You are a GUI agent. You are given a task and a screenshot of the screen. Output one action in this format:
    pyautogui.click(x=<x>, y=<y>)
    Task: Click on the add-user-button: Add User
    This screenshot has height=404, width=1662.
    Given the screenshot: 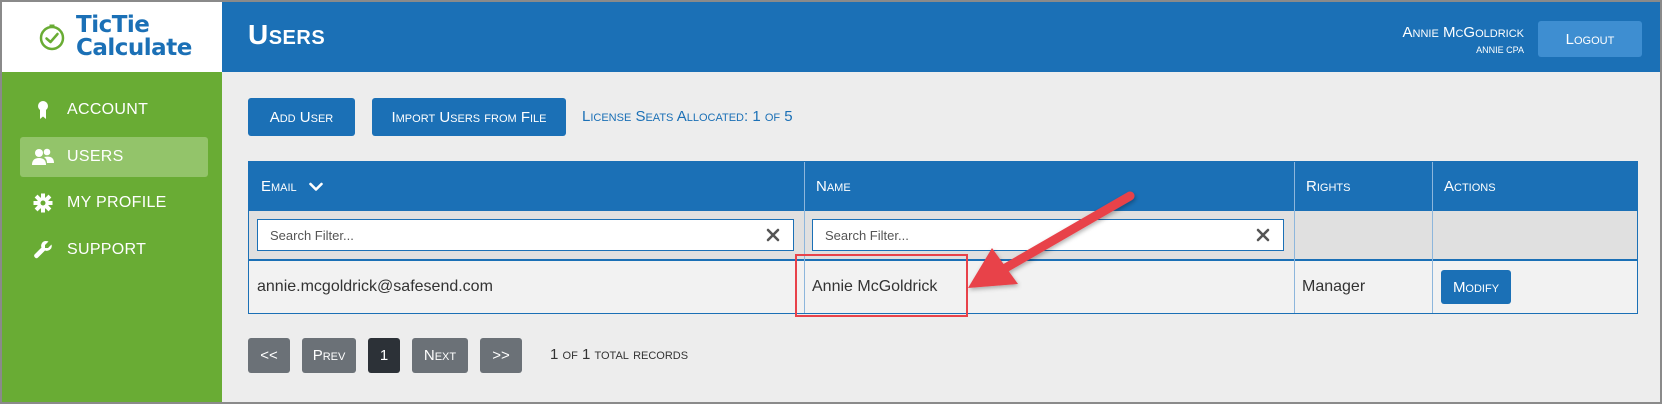 What is the action you would take?
    pyautogui.click(x=301, y=117)
    